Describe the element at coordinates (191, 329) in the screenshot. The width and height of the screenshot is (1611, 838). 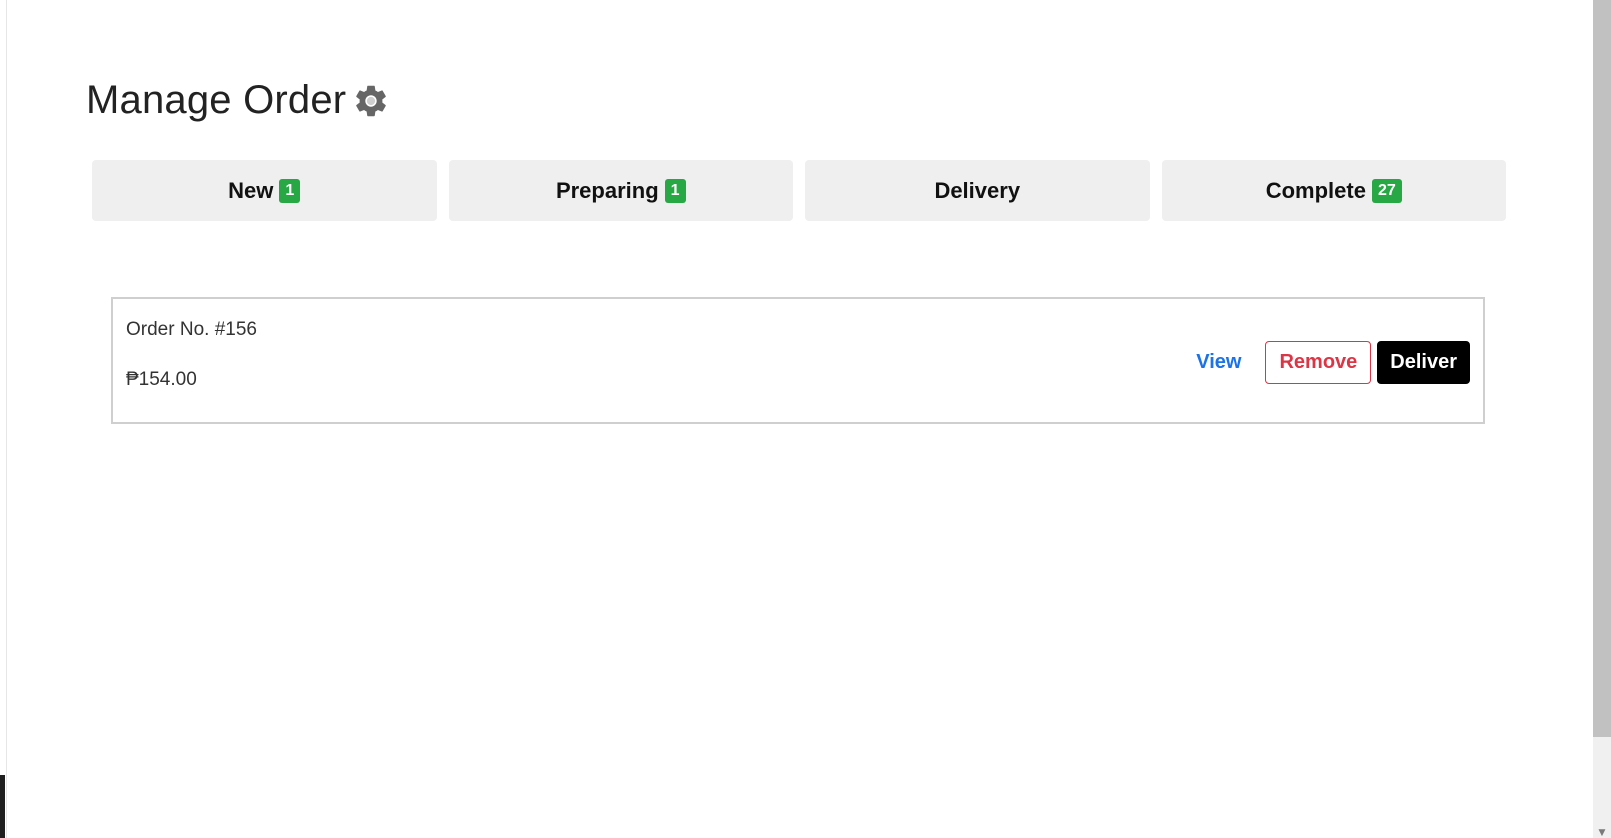
I see `order-number: Order No. #156` at that location.